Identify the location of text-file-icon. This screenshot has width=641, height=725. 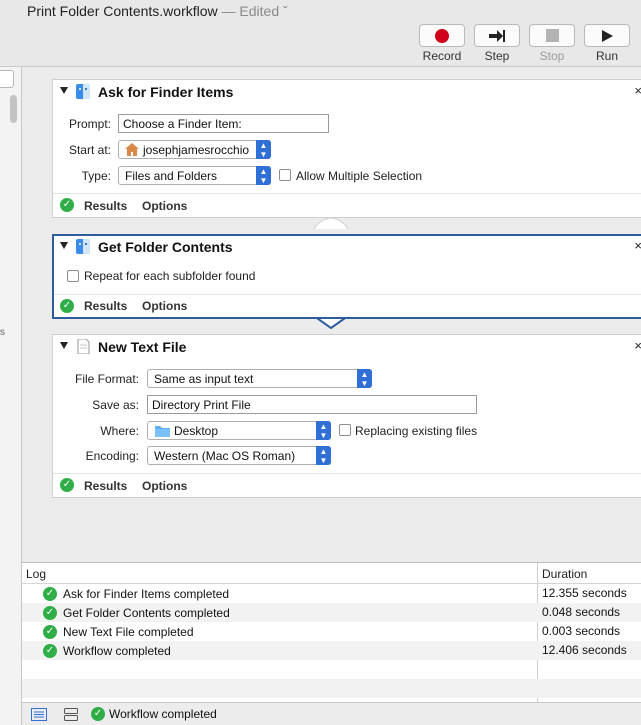
(83, 346).